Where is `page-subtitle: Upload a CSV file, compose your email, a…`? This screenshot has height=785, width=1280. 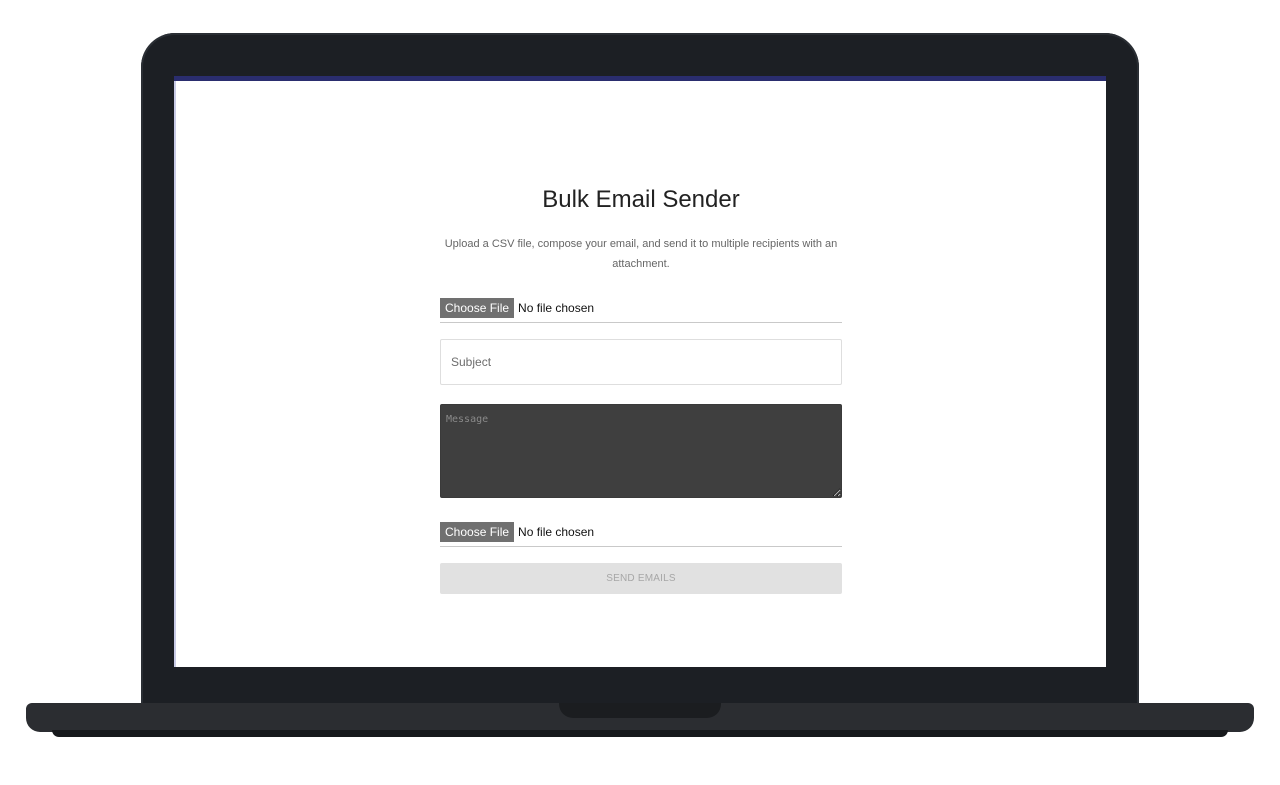 page-subtitle: Upload a CSV file, compose your email, a… is located at coordinates (641, 254).